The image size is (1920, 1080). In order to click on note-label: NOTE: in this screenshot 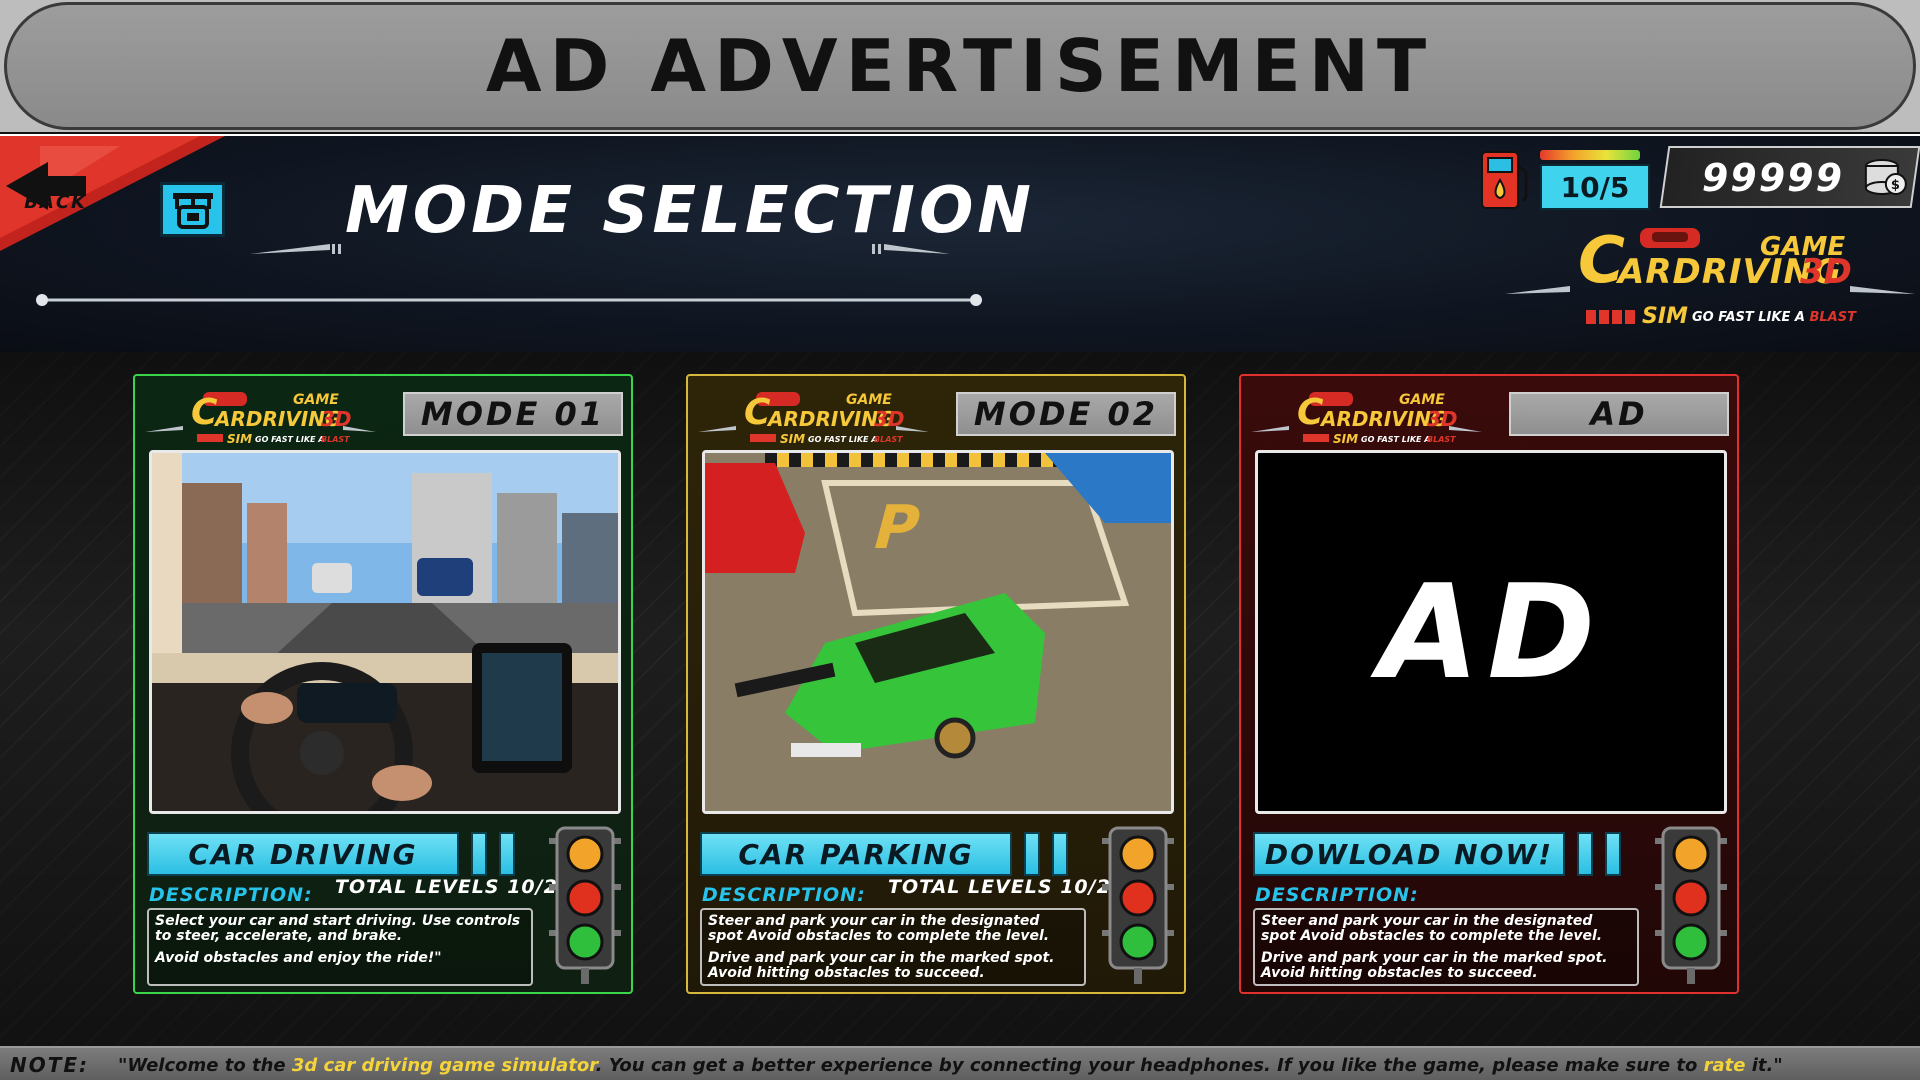, I will do `click(50, 1065)`.